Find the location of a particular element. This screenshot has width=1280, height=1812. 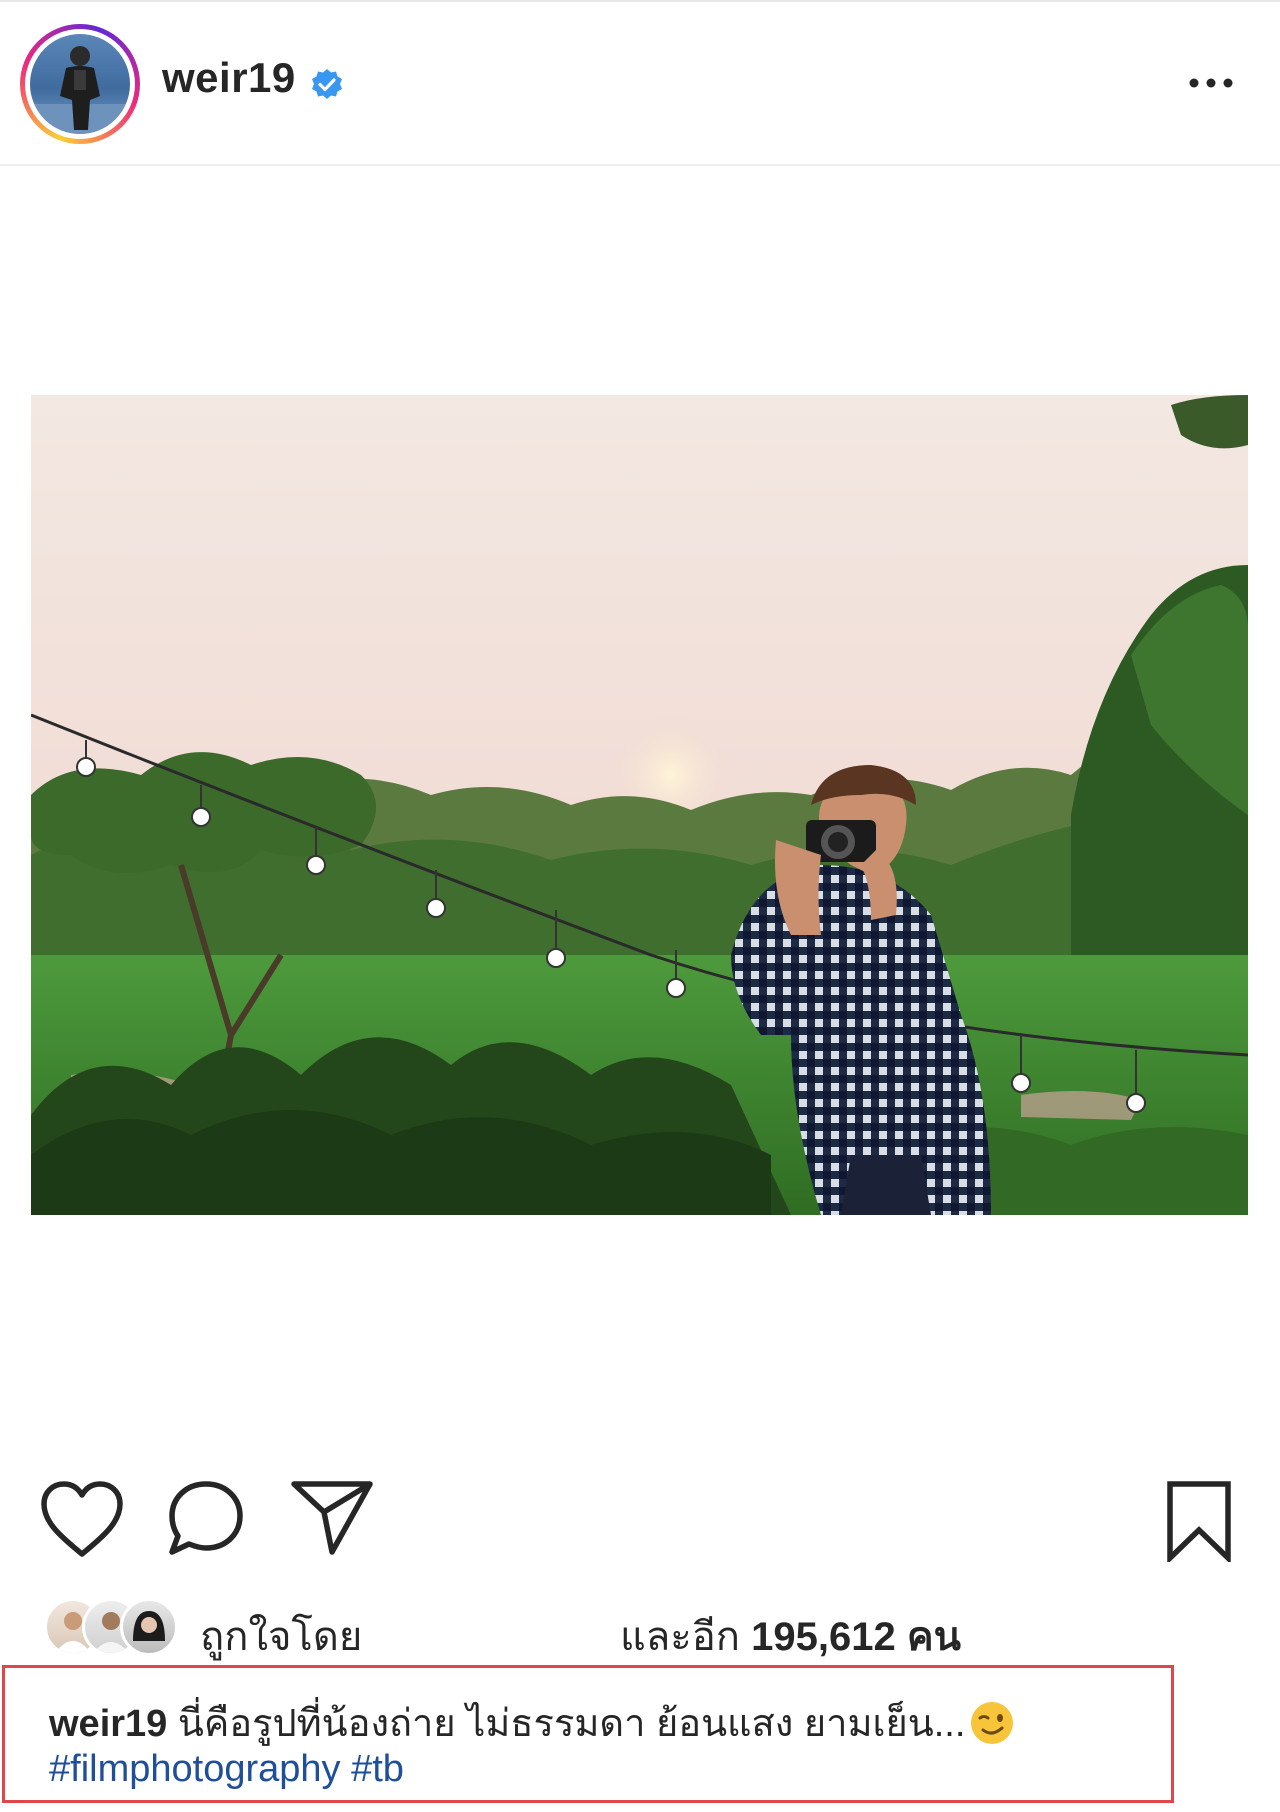

post-username: weir19 is located at coordinates (229, 78).